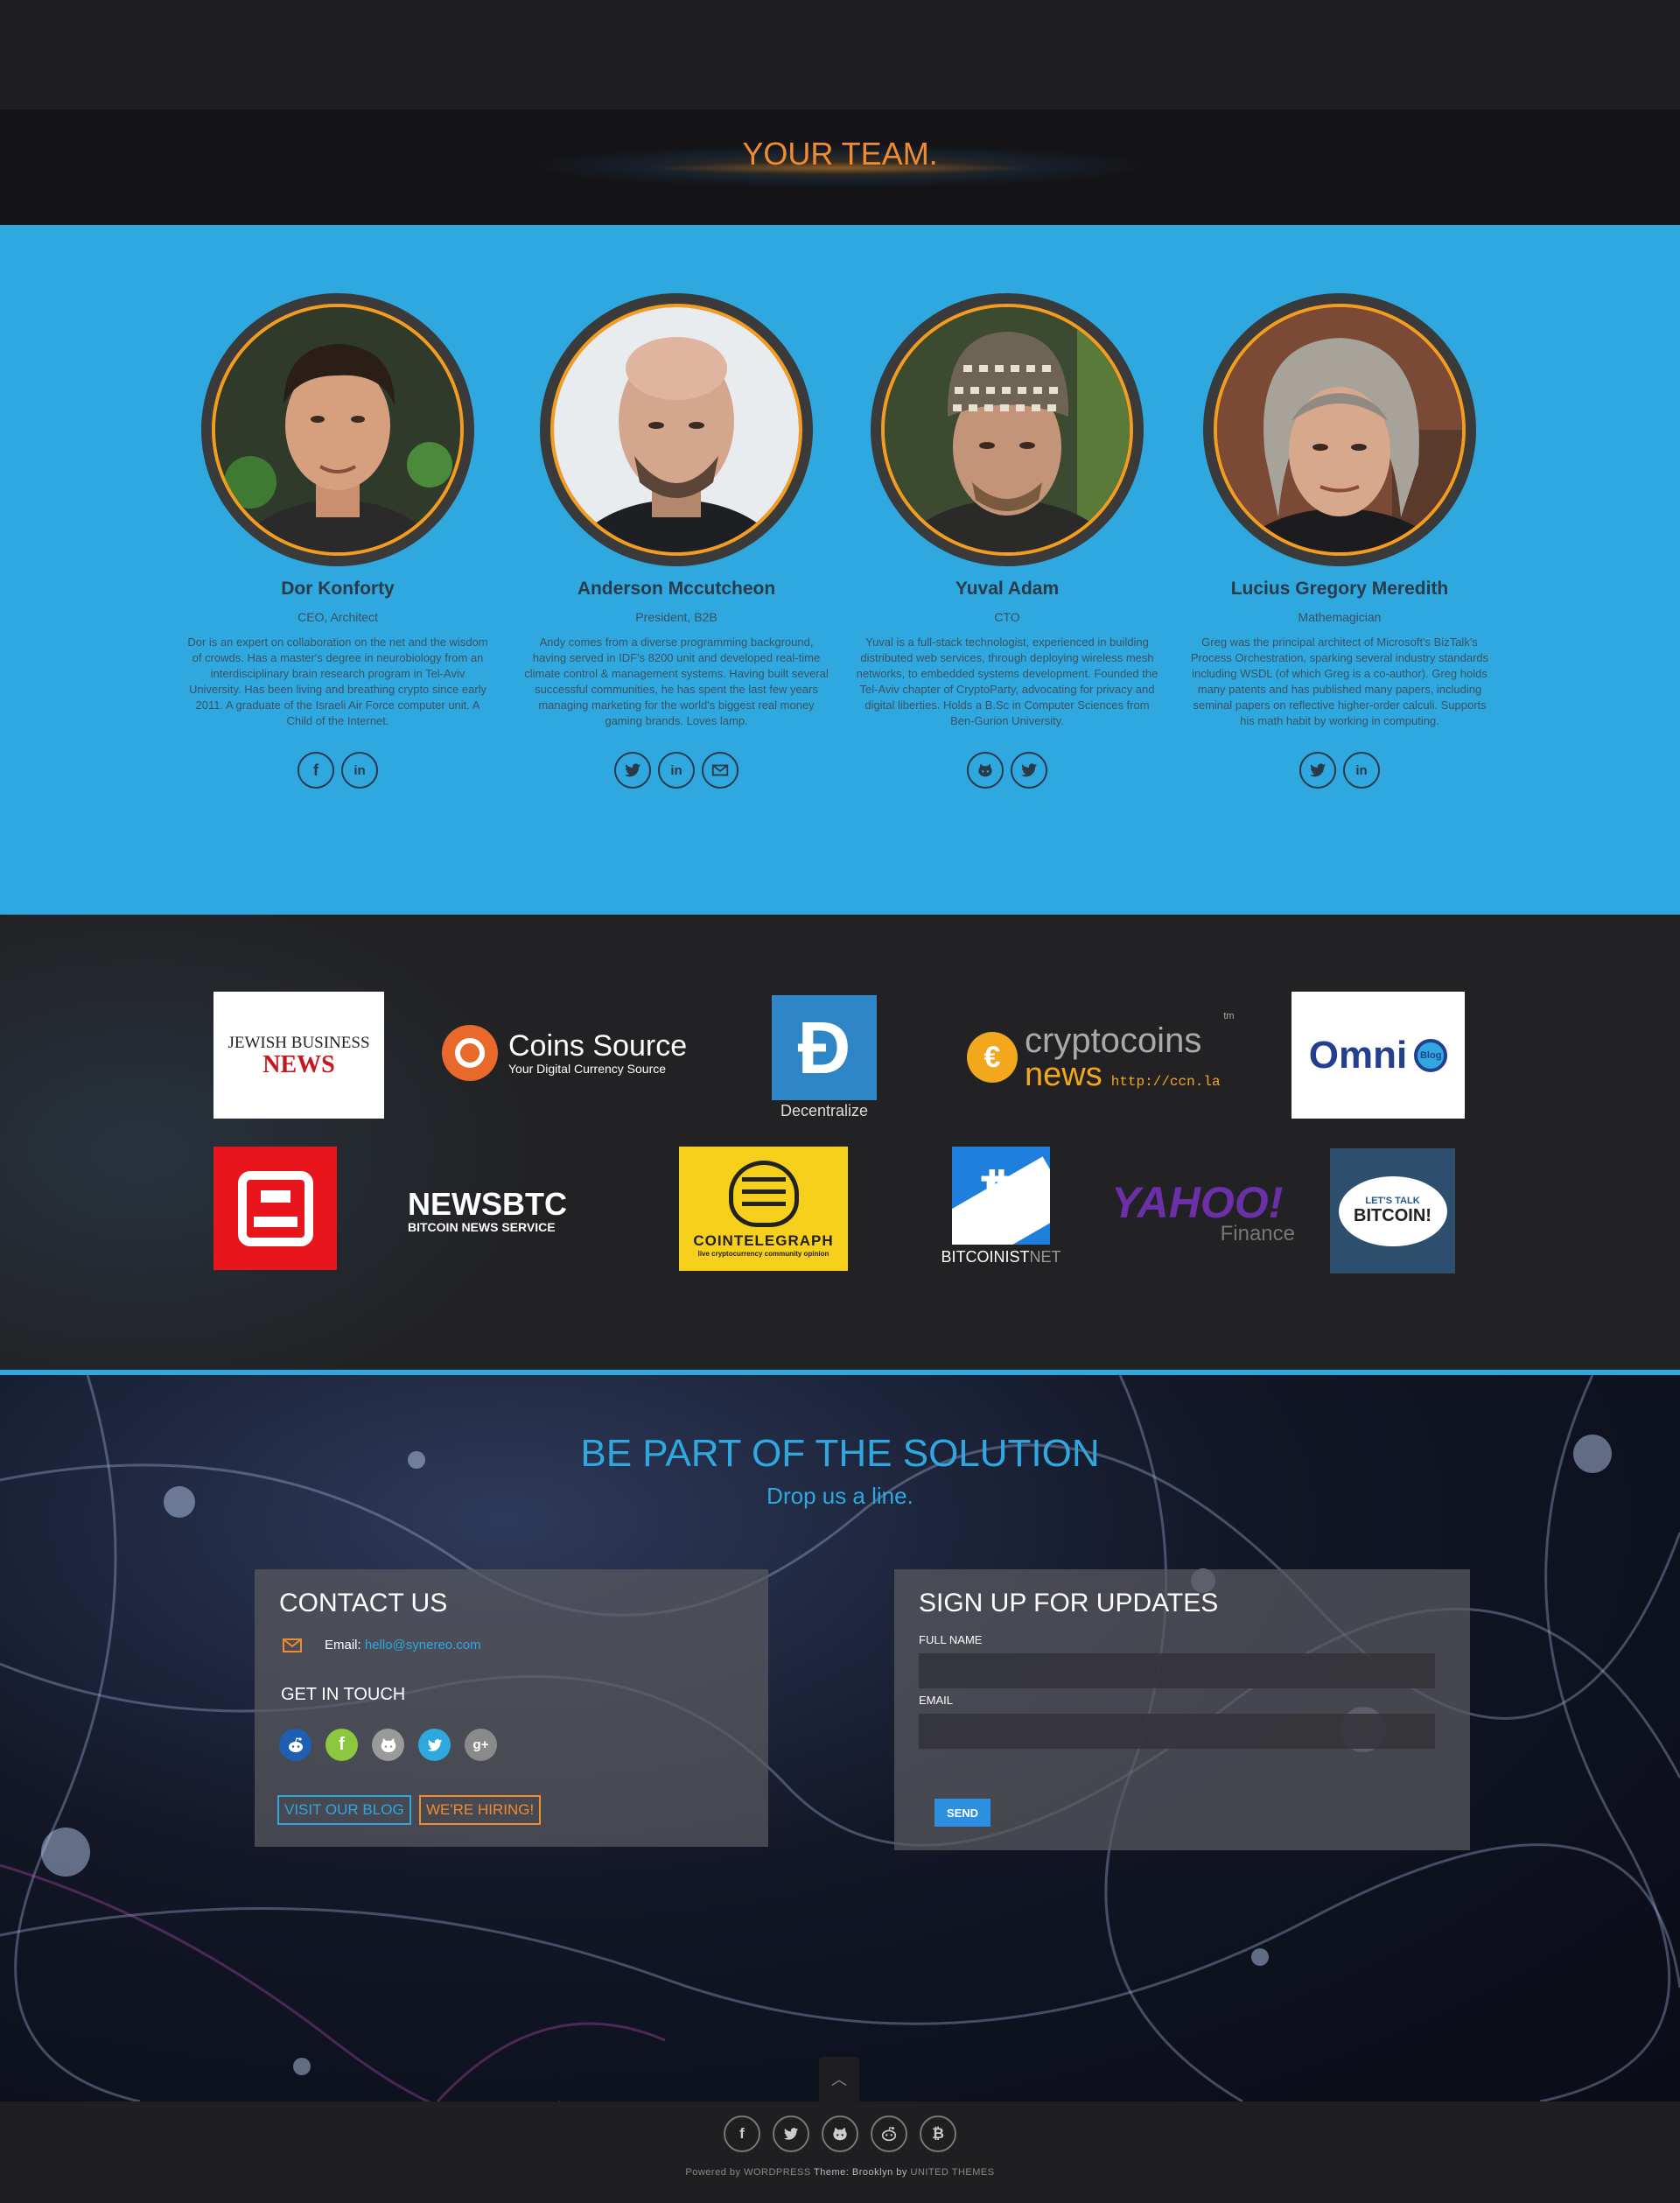 This screenshot has height=2203, width=1680. Describe the element at coordinates (363, 1603) in the screenshot. I see `contact-us-title: CONTACT US` at that location.